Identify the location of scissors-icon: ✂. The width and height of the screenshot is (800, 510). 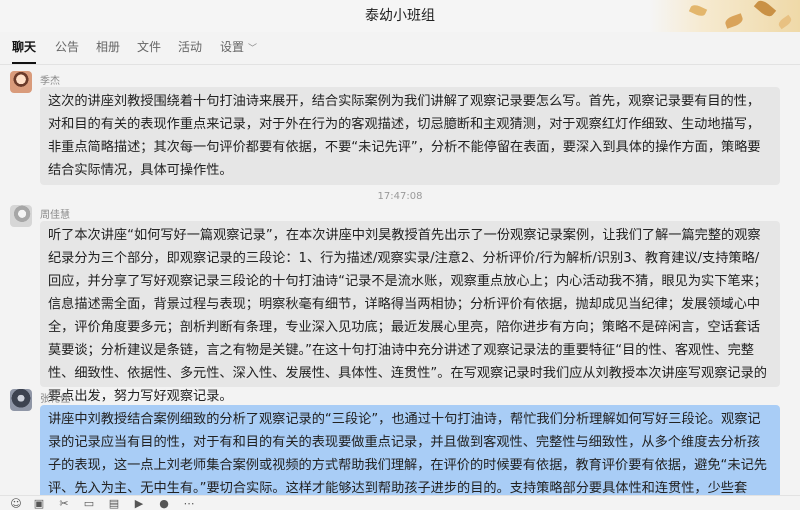
(64, 504).